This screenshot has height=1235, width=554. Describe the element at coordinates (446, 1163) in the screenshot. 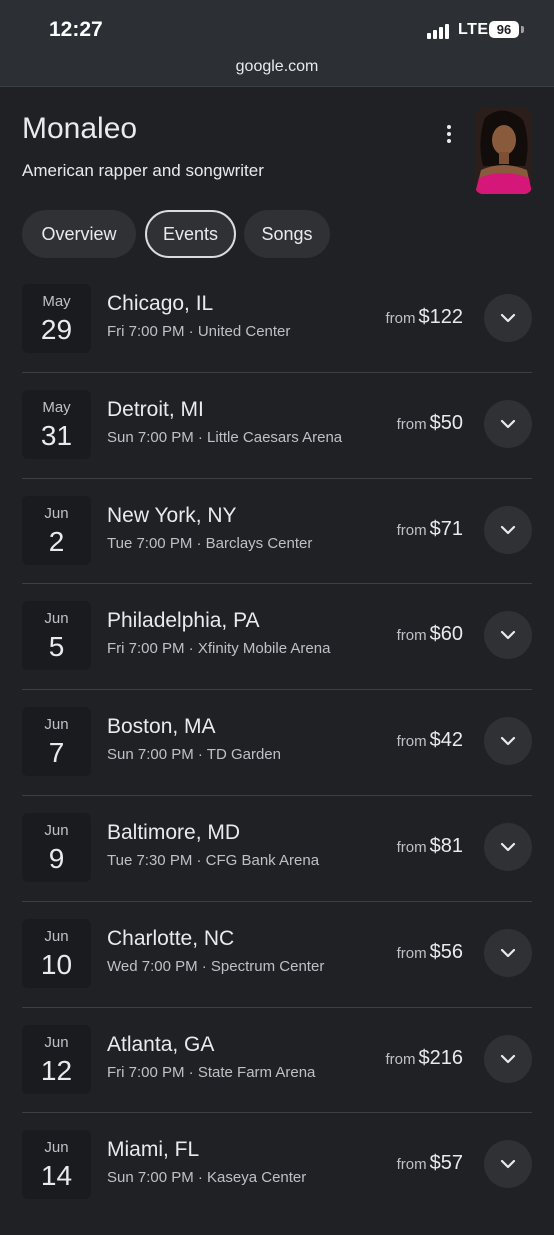

I see `price-amount: $57` at that location.